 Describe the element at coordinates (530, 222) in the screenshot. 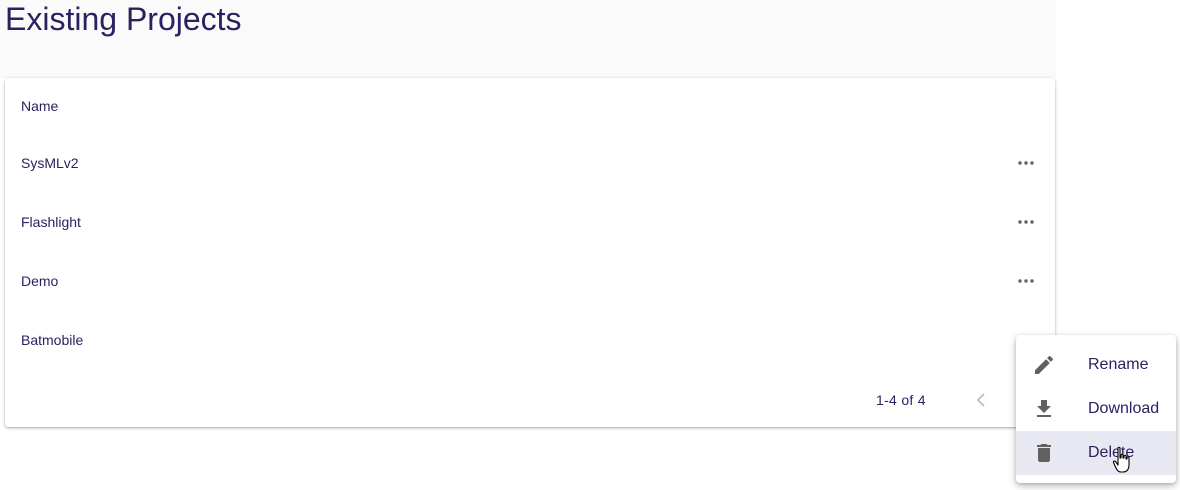

I see `table-row: Flashlight` at that location.